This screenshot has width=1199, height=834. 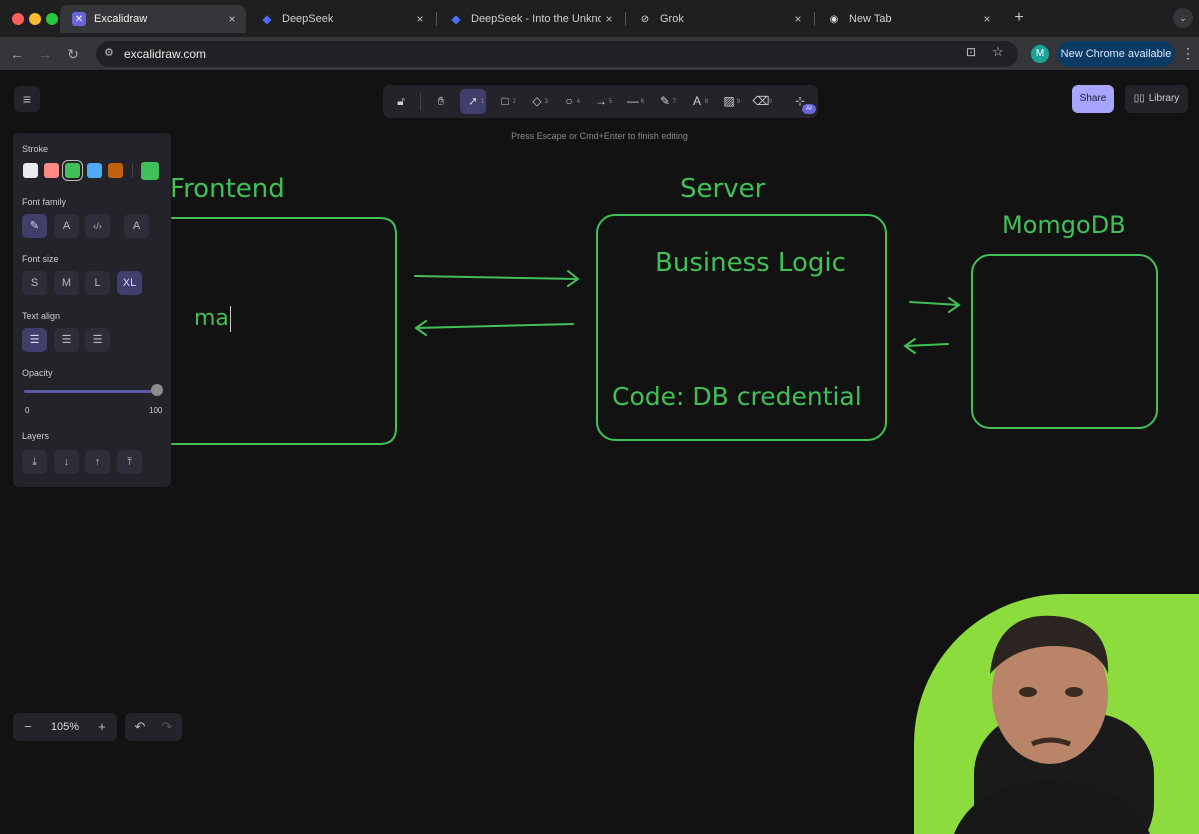 I want to click on undo-icon: ↶, so click(x=140, y=727).